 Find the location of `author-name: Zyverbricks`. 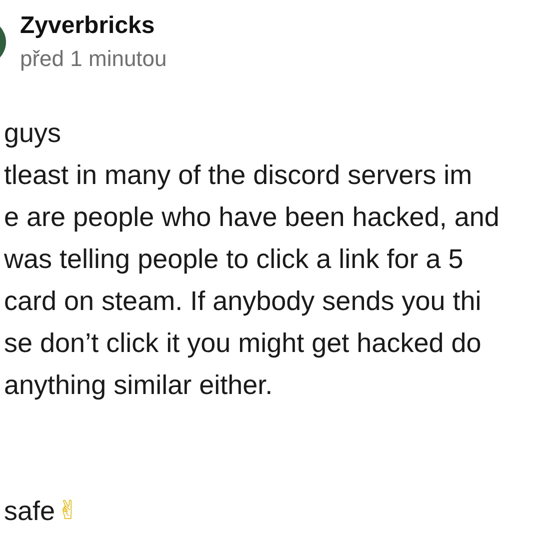

author-name: Zyverbricks is located at coordinates (93, 26).